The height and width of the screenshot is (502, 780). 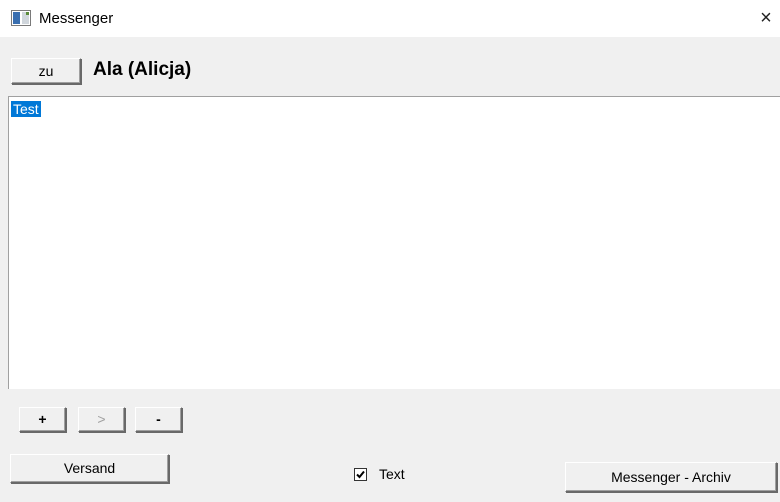 I want to click on text-checkbox, so click(x=360, y=474).